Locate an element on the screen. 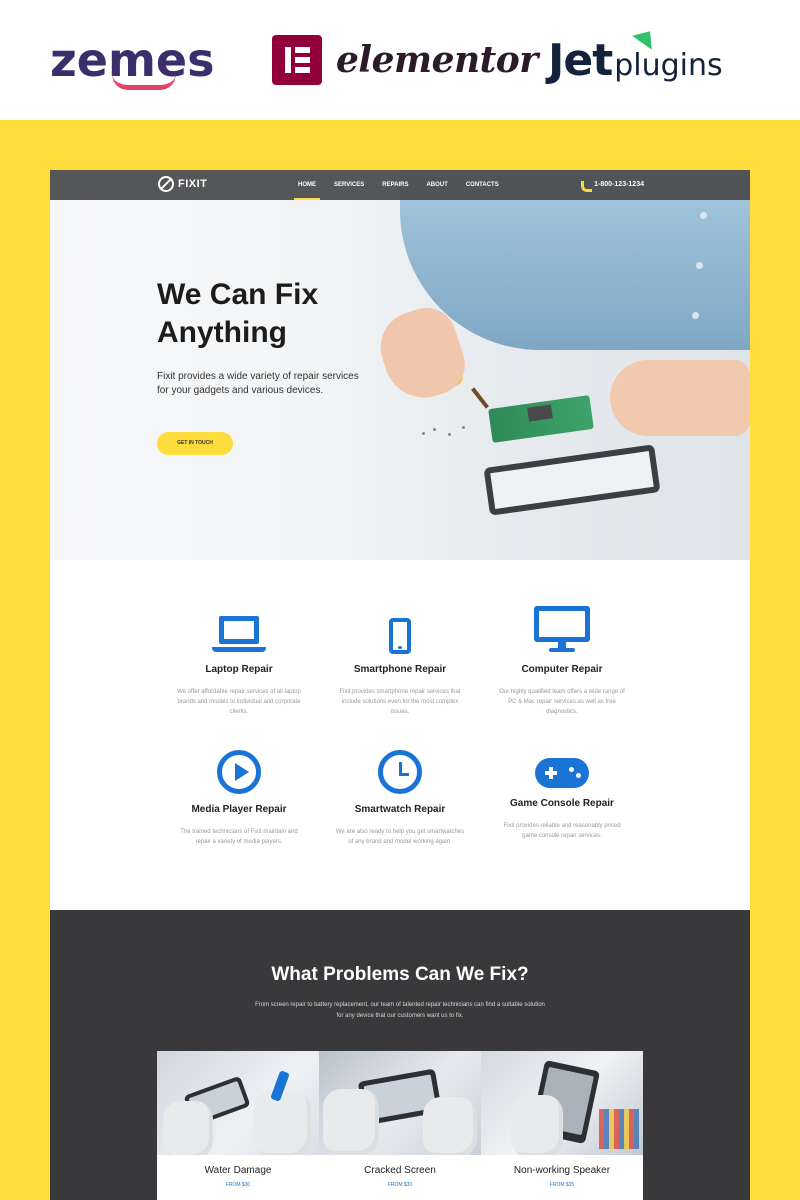 The width and height of the screenshot is (800, 1200). jet-wordmark: Jet is located at coordinates (580, 60).